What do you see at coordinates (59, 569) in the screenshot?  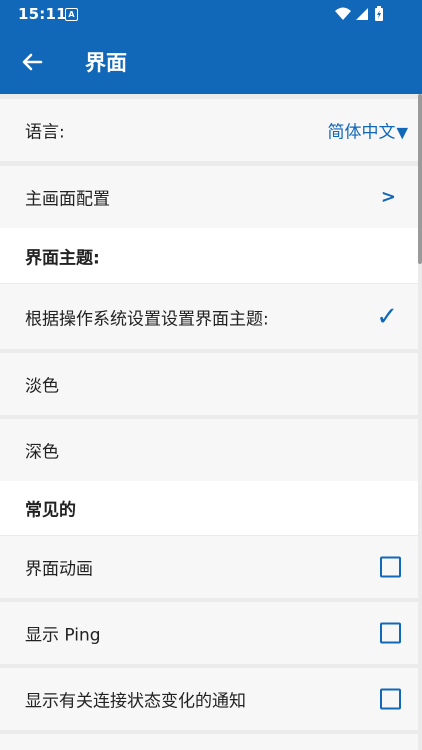 I see `ui-animation-label: 界面动画` at bounding box center [59, 569].